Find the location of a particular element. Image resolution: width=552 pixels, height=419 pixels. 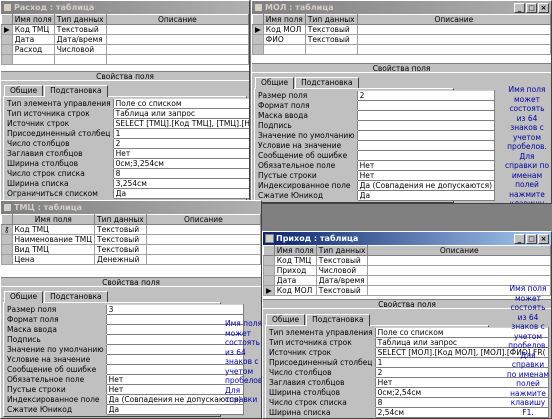

data-type-cell: Денежный is located at coordinates (120, 259).